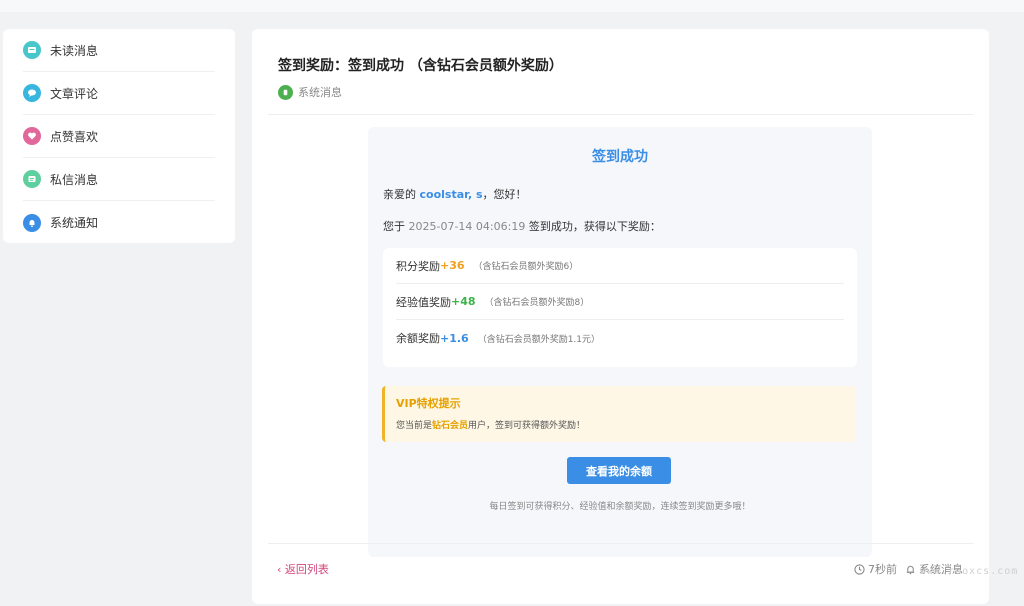 The width and height of the screenshot is (1024, 606). Describe the element at coordinates (526, 267) in the screenshot. I see `reward-note: （含钻石会员额外奖励6）` at that location.